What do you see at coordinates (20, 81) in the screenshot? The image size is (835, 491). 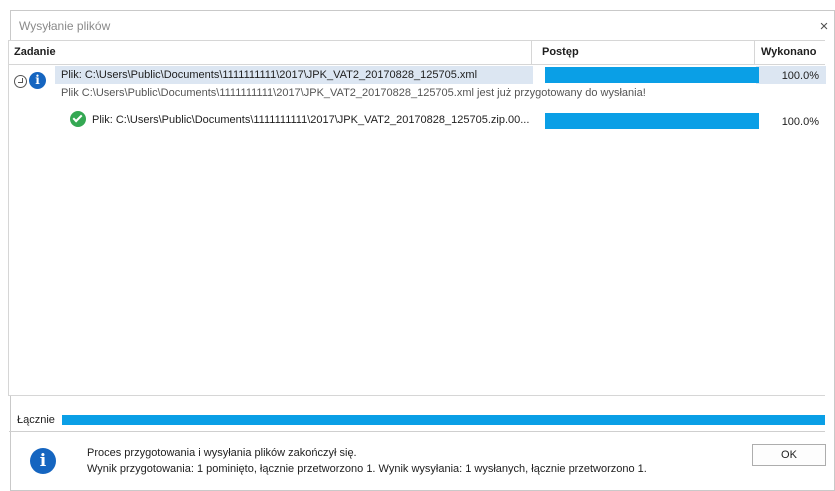 I see `collapse-toggle-icon` at bounding box center [20, 81].